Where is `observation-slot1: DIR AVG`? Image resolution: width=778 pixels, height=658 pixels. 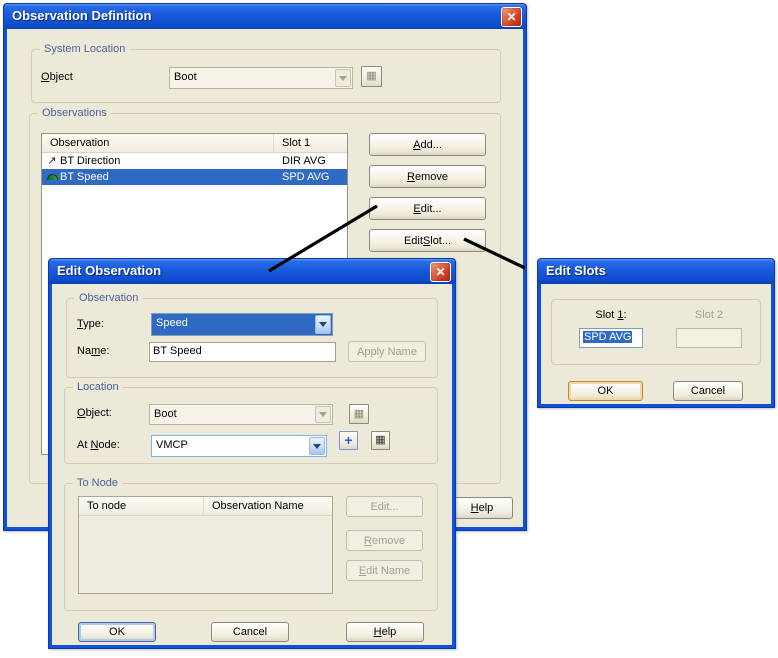 observation-slot1: DIR AVG is located at coordinates (304, 161).